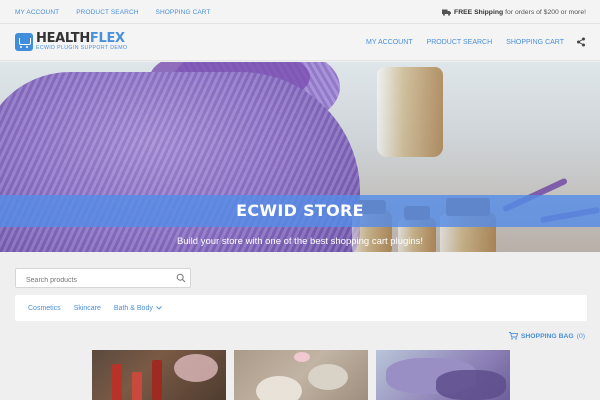 This screenshot has height=400, width=600. What do you see at coordinates (44, 308) in the screenshot?
I see `category-cosmetics: Cosmetics` at bounding box center [44, 308].